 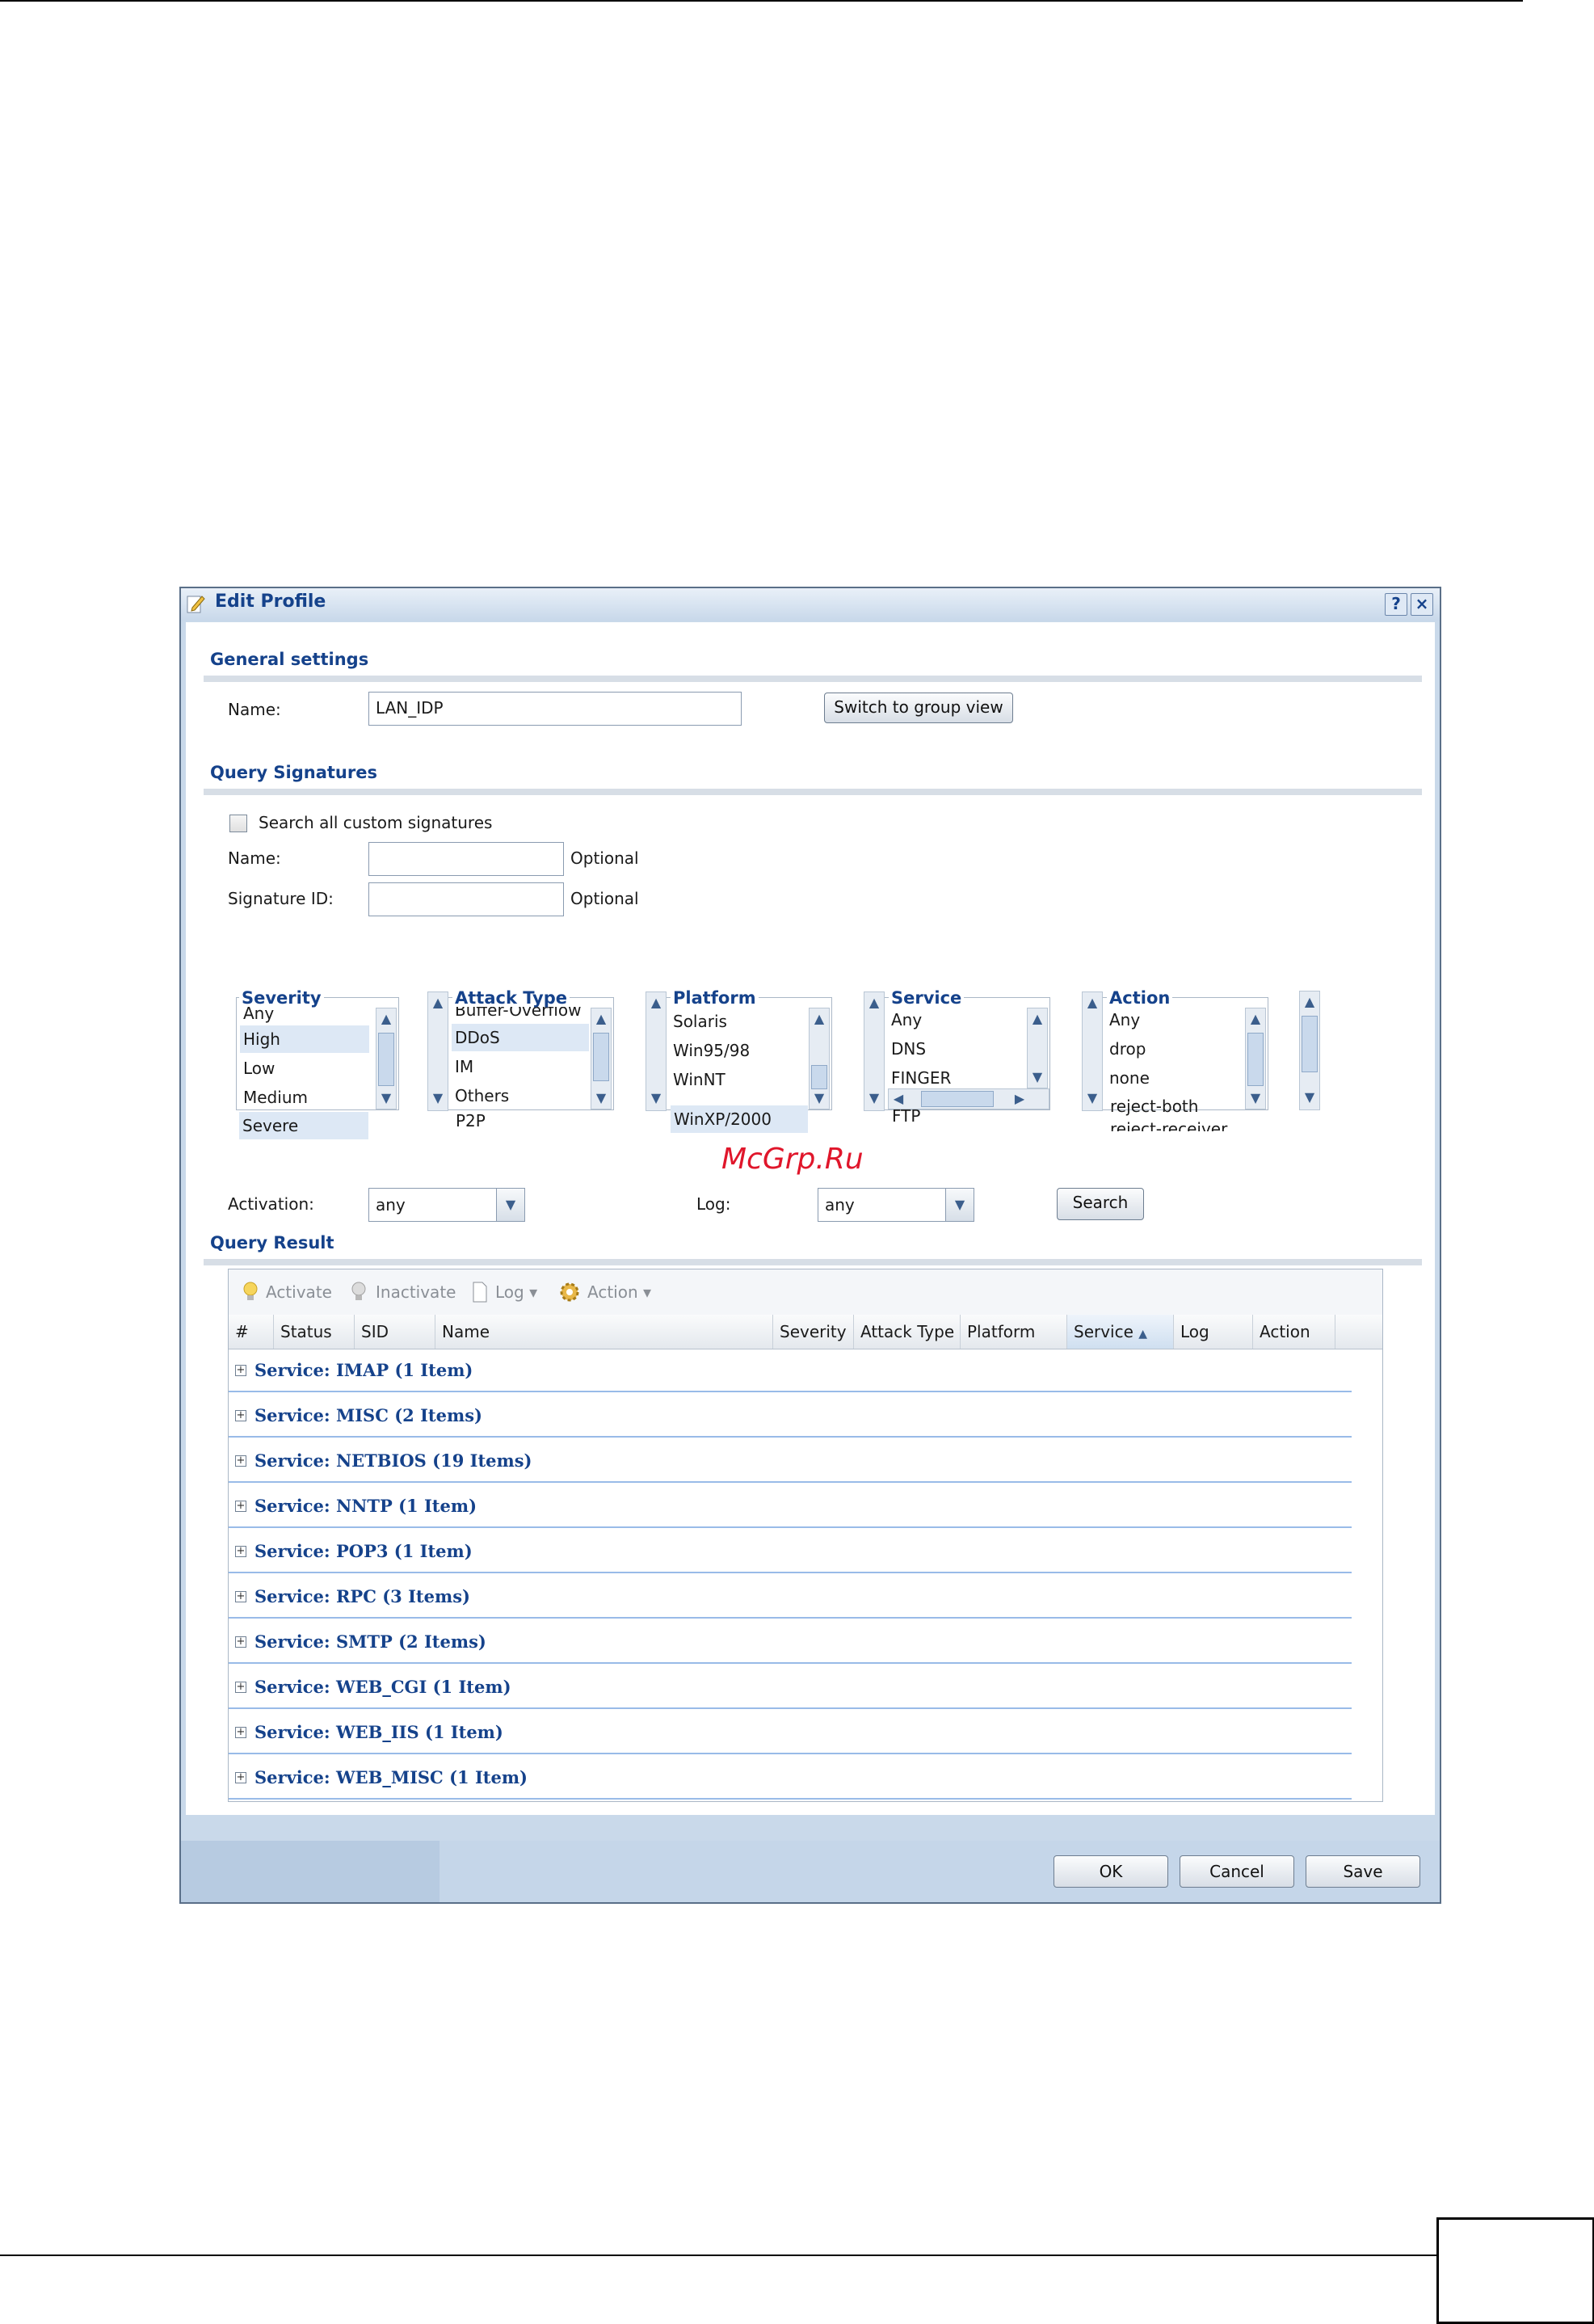 I want to click on activate-button: Activate, so click(x=299, y=1292).